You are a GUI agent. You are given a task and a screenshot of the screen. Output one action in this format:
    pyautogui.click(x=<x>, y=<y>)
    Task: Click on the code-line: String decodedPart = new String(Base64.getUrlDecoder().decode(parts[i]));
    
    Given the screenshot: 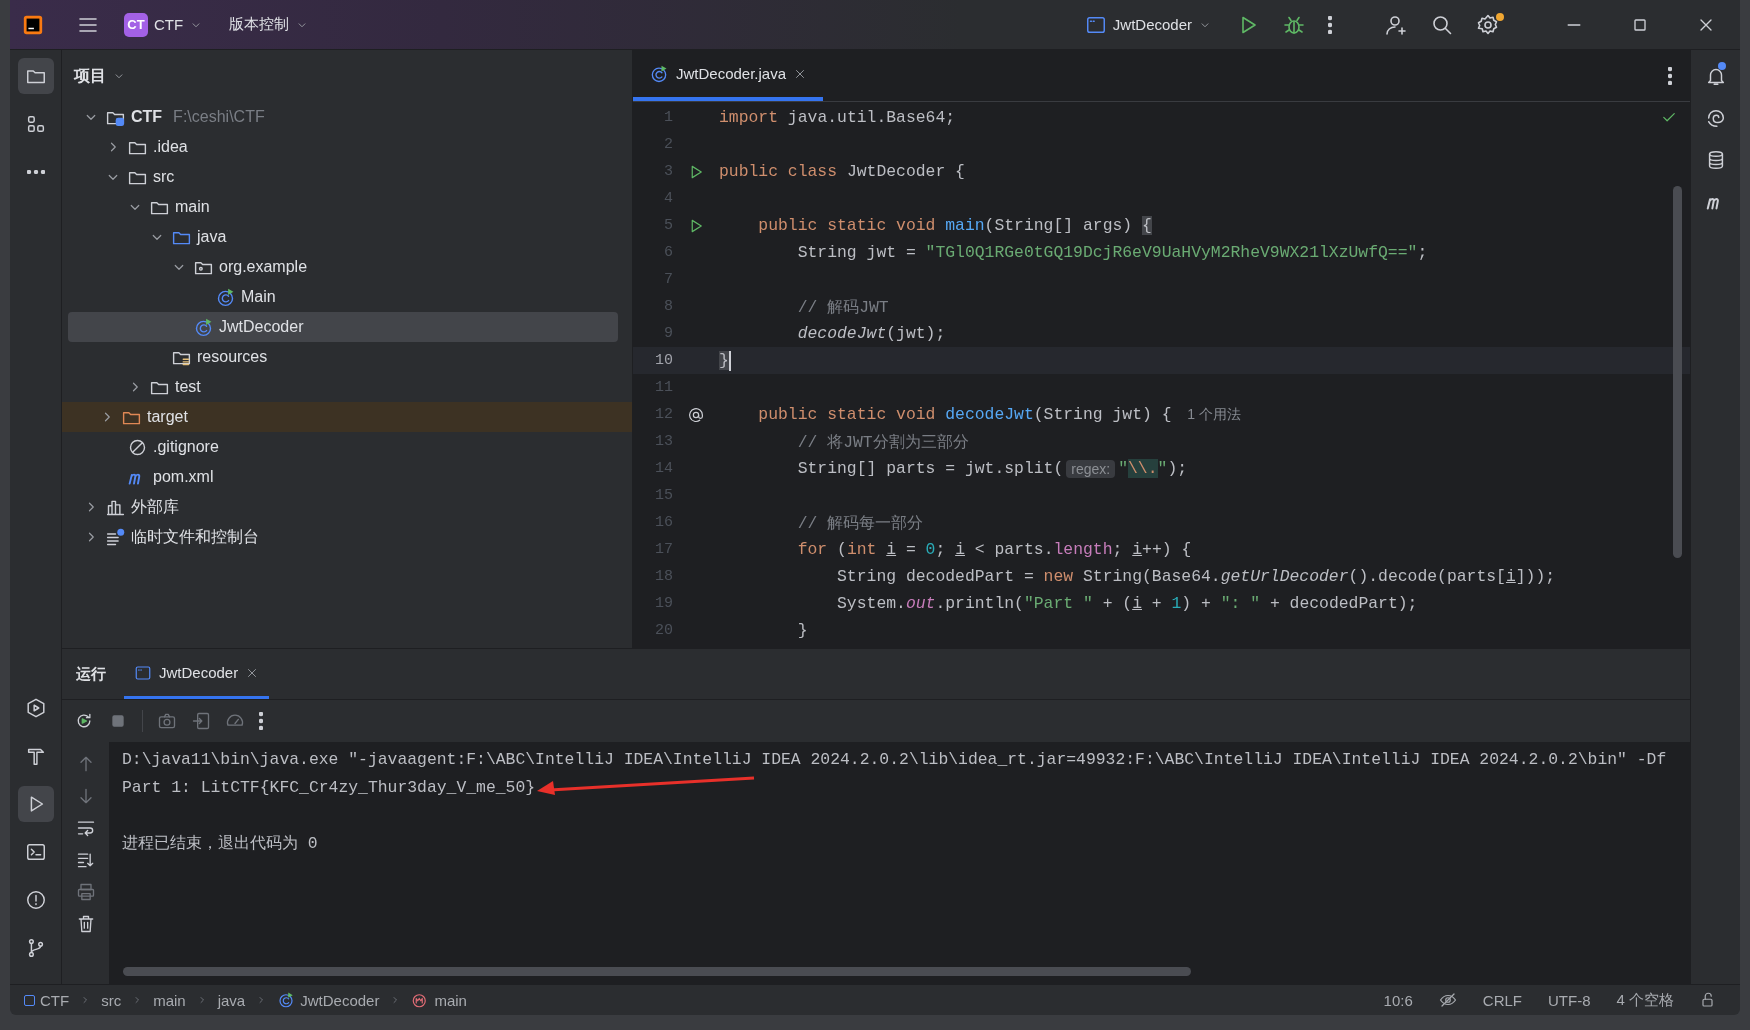 What is the action you would take?
    pyautogui.click(x=1196, y=576)
    